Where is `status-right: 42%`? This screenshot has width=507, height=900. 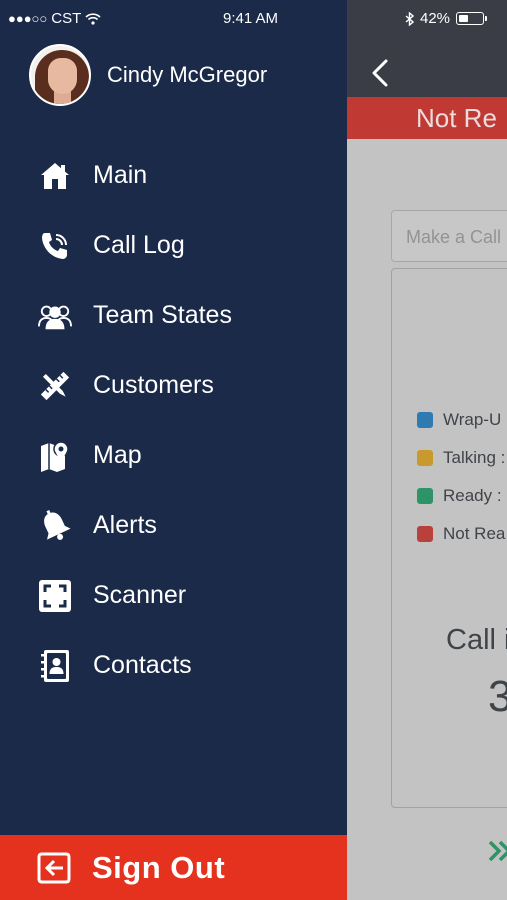
status-right: 42% is located at coordinates (446, 18).